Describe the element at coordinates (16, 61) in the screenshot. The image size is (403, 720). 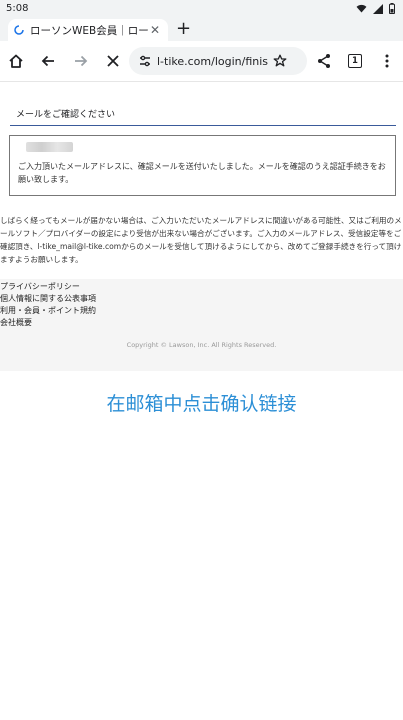
I see `home-icon` at that location.